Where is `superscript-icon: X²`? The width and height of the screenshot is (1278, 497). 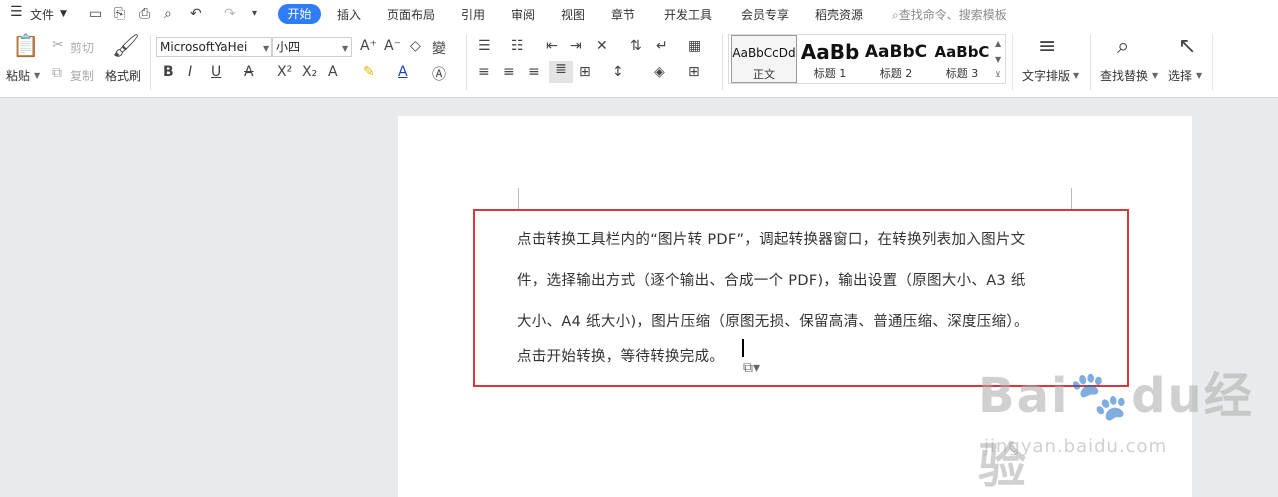 superscript-icon: X² is located at coordinates (284, 72).